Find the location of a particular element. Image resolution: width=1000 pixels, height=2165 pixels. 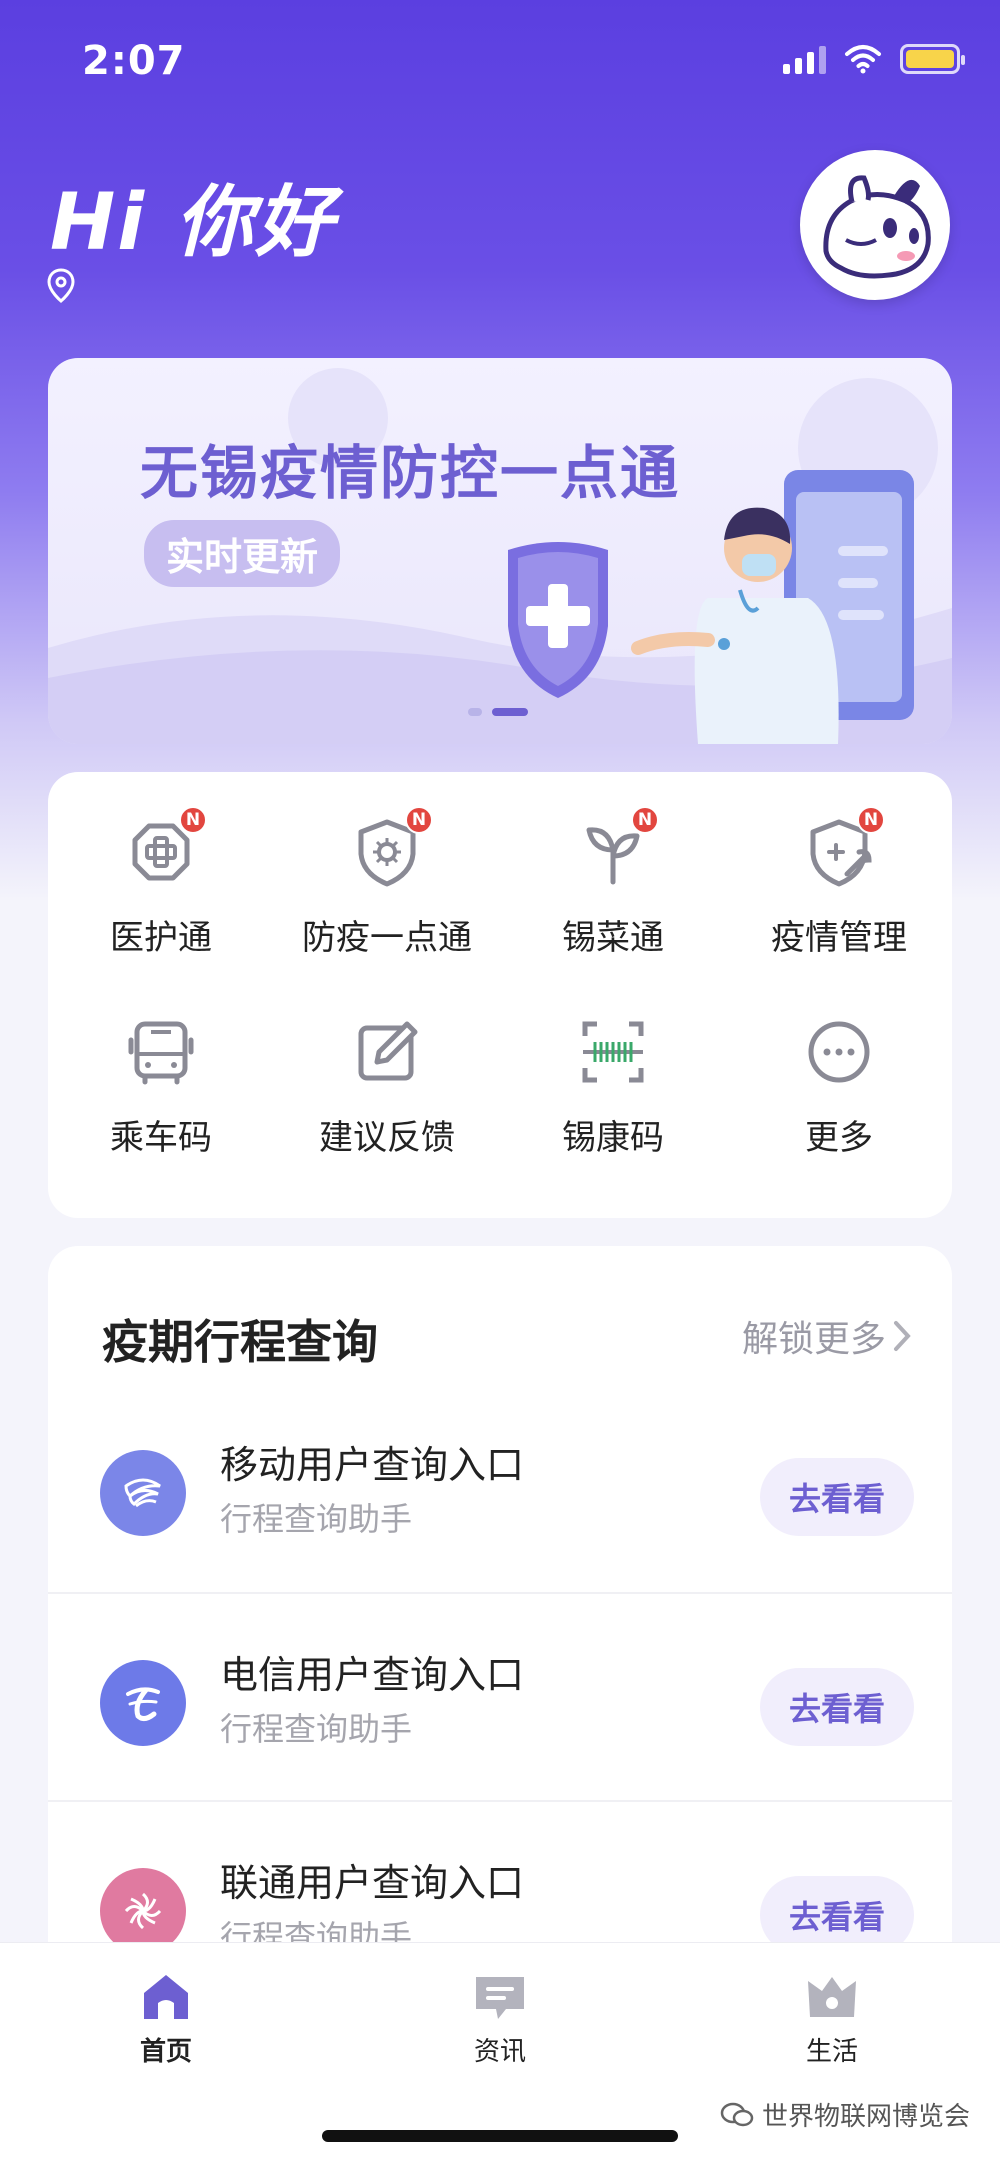

carousel-indicator is located at coordinates (498, 712).